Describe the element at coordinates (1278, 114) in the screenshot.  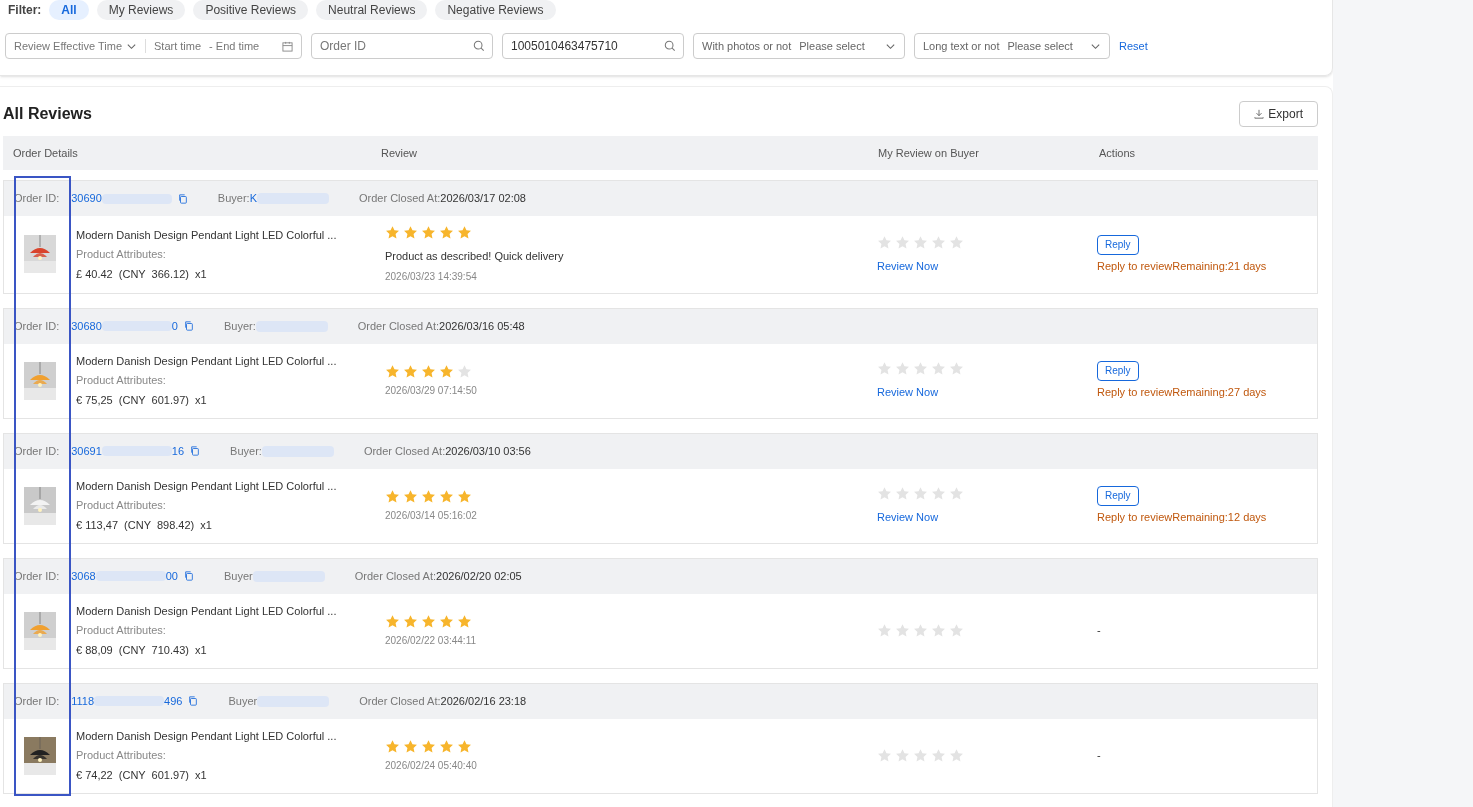
I see `export-button: Export` at that location.